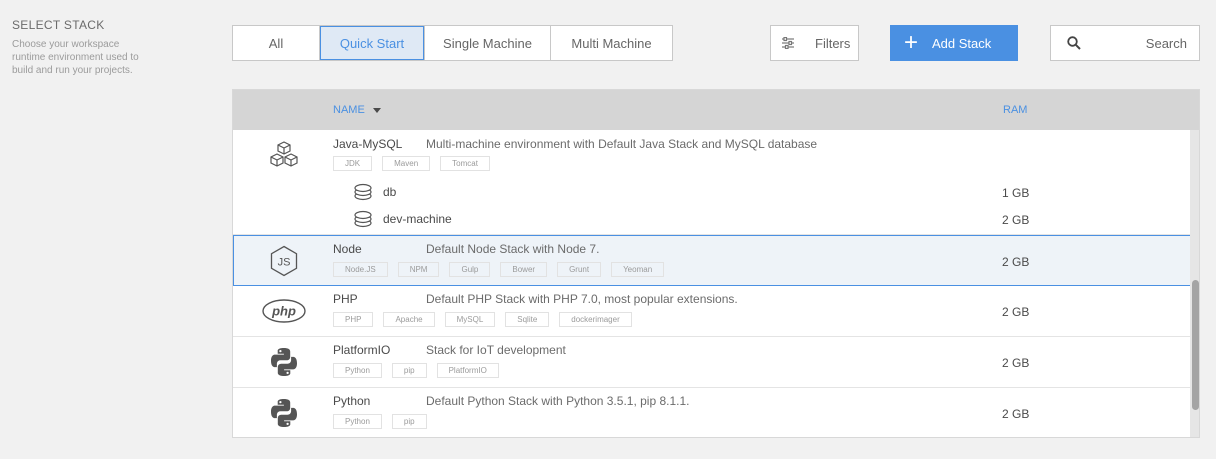  Describe the element at coordinates (833, 43) in the screenshot. I see `filters-label: Filters` at that location.